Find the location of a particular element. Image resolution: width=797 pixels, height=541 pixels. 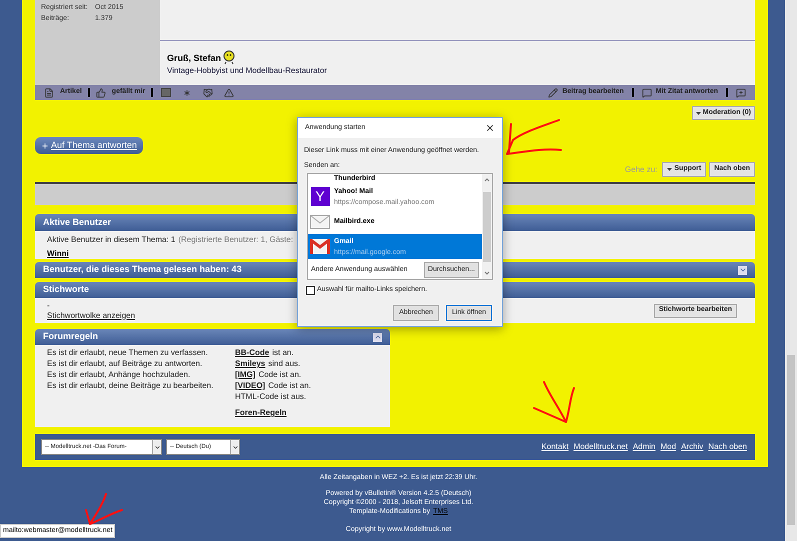

footer-link: Kontakt is located at coordinates (555, 447).